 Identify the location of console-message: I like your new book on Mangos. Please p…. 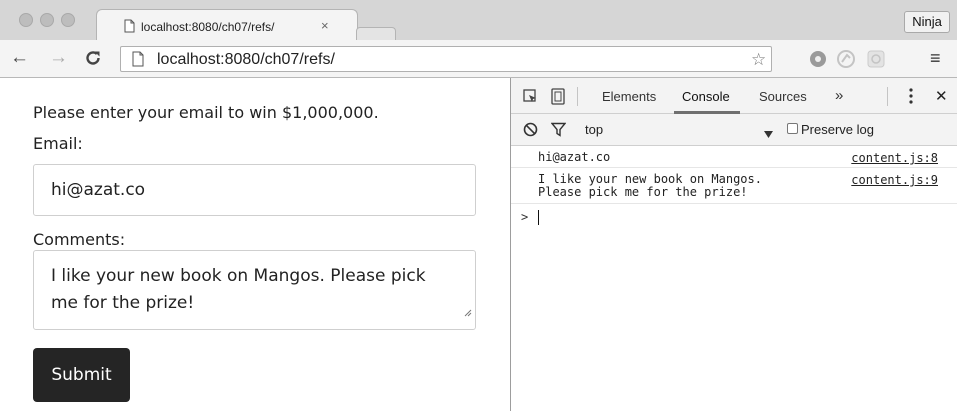
(734, 186).